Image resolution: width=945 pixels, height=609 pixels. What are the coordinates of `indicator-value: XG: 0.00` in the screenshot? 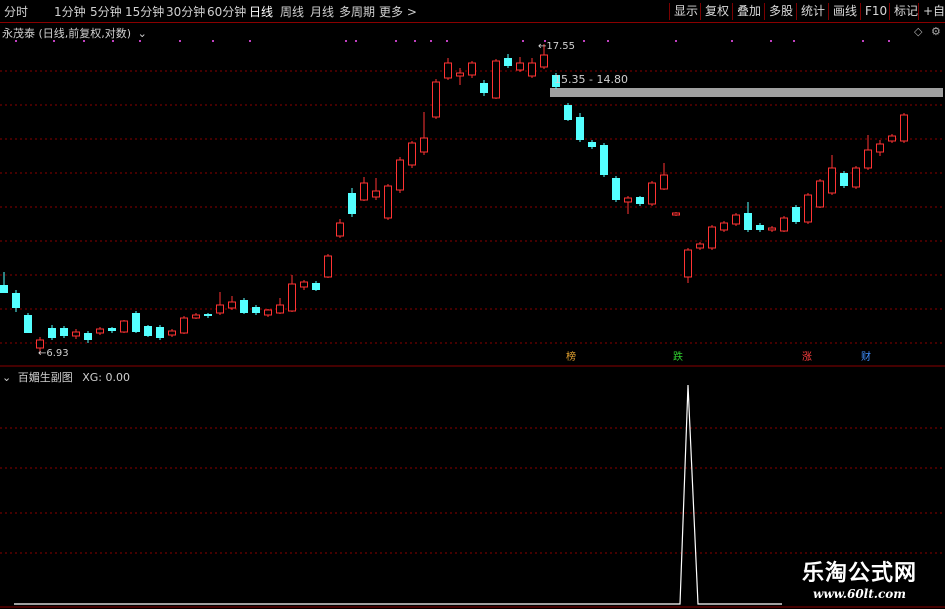 It's located at (106, 377).